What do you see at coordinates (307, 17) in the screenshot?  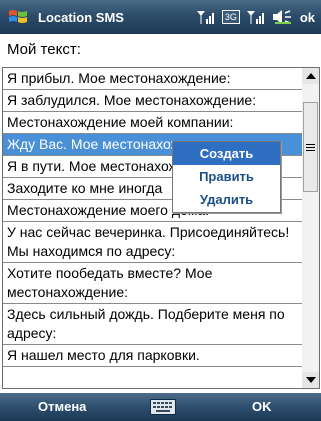 I see `title-ok-button: ok` at bounding box center [307, 17].